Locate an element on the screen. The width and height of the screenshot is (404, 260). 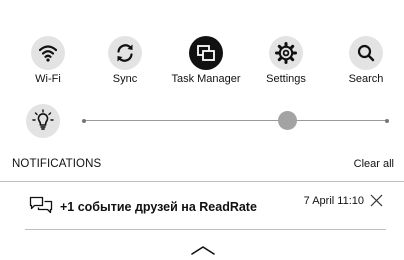
notifications-title: NOTIFICATIONS is located at coordinates (57, 164).